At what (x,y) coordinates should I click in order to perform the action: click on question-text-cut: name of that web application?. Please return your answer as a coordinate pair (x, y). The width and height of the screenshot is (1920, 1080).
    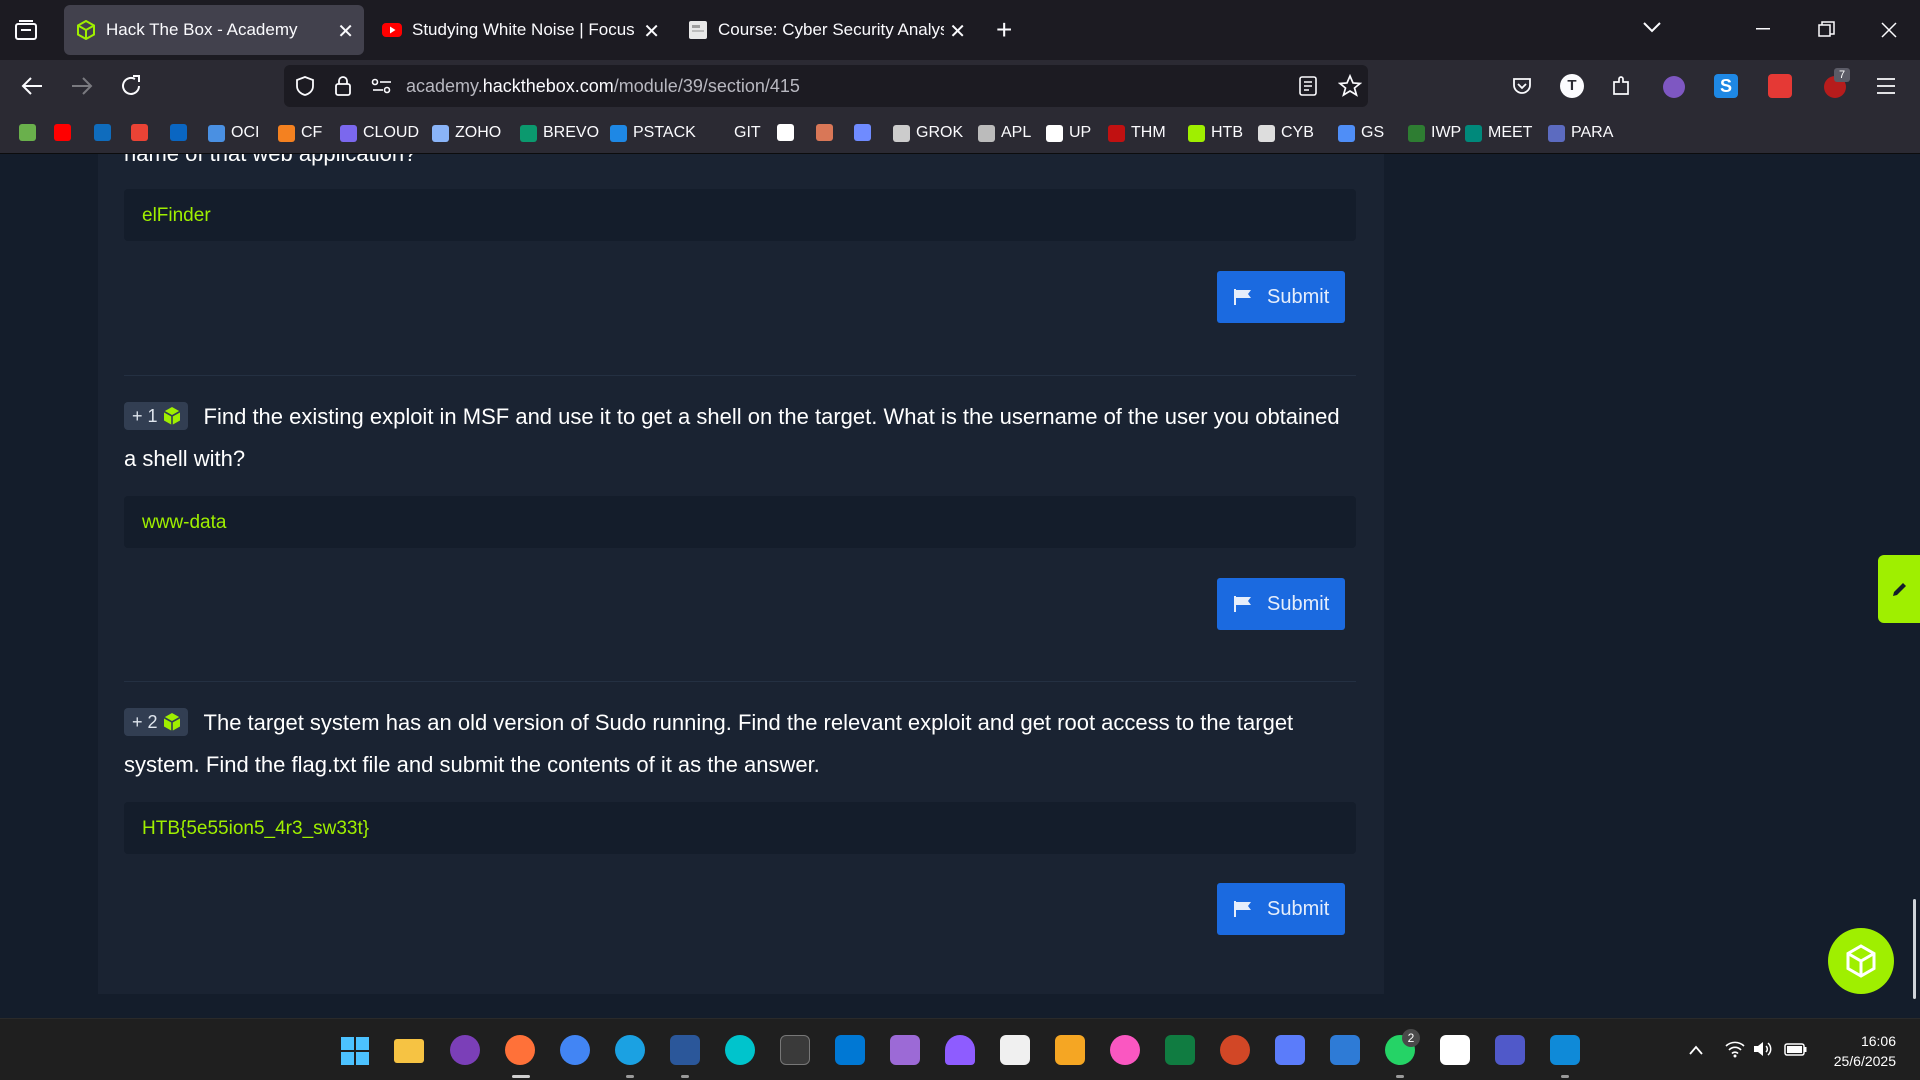
    Looking at the image, I should click on (270, 160).